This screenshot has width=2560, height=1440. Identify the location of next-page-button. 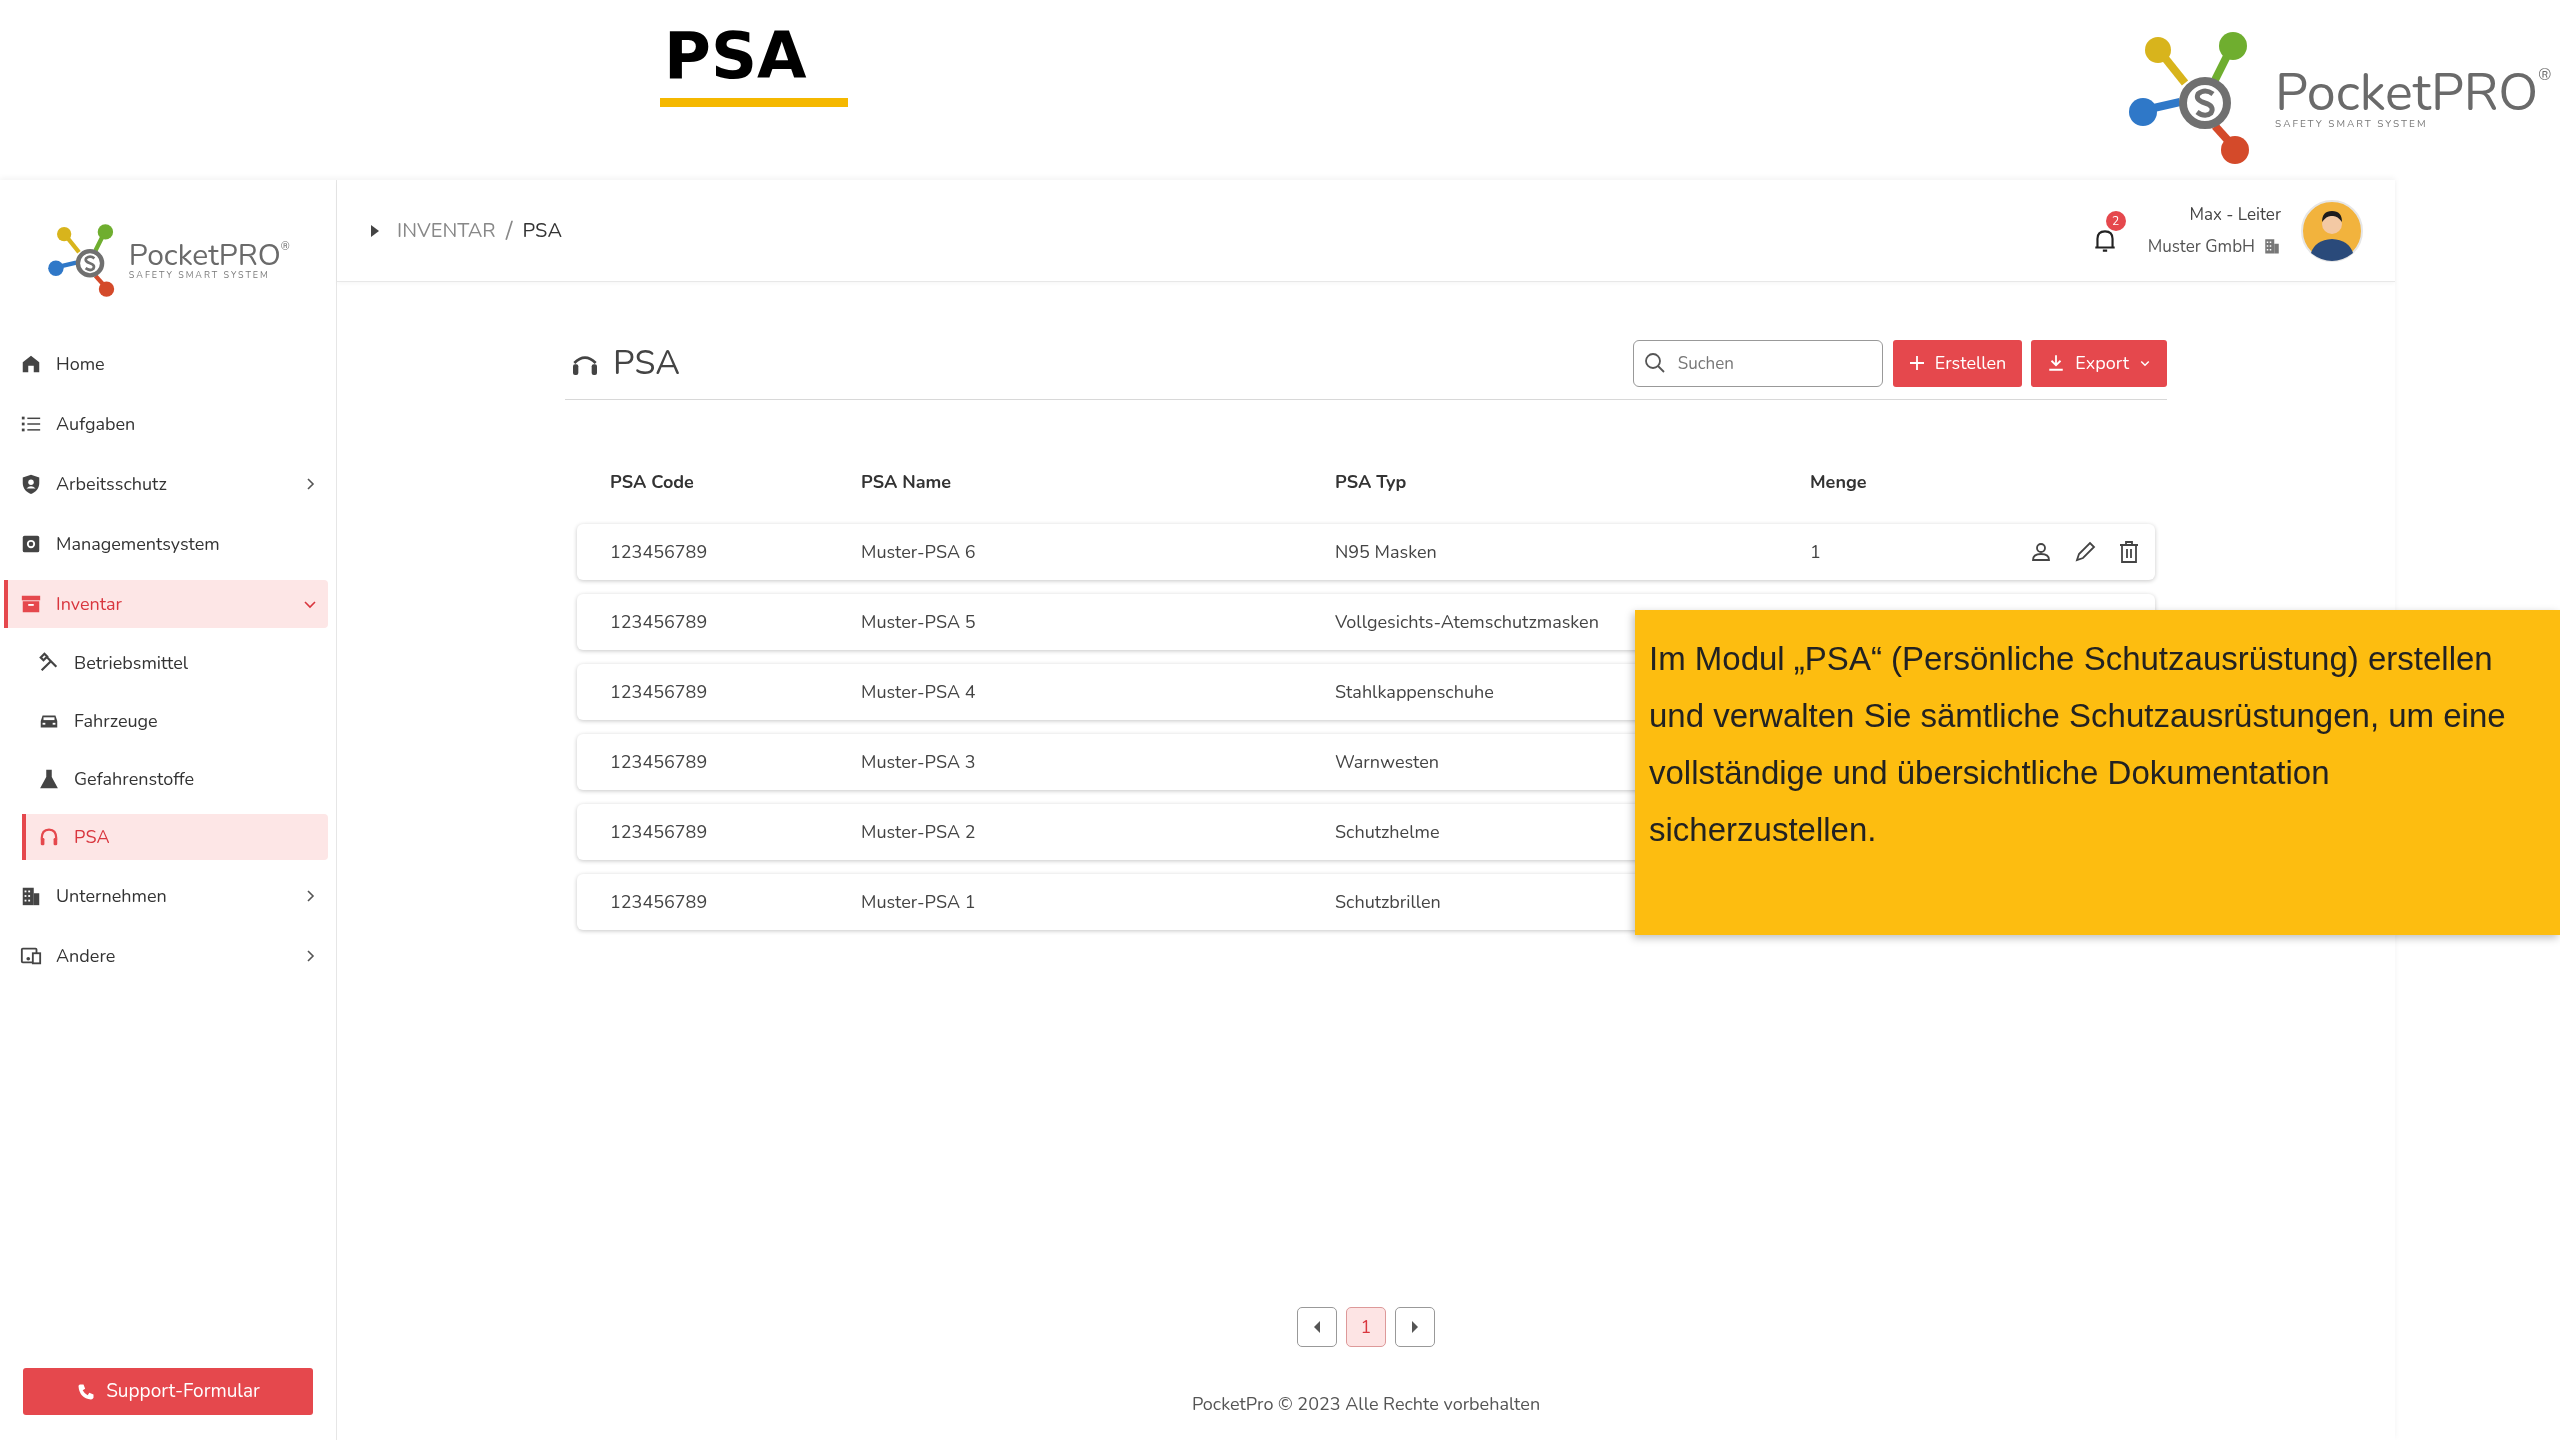
(1415, 1327).